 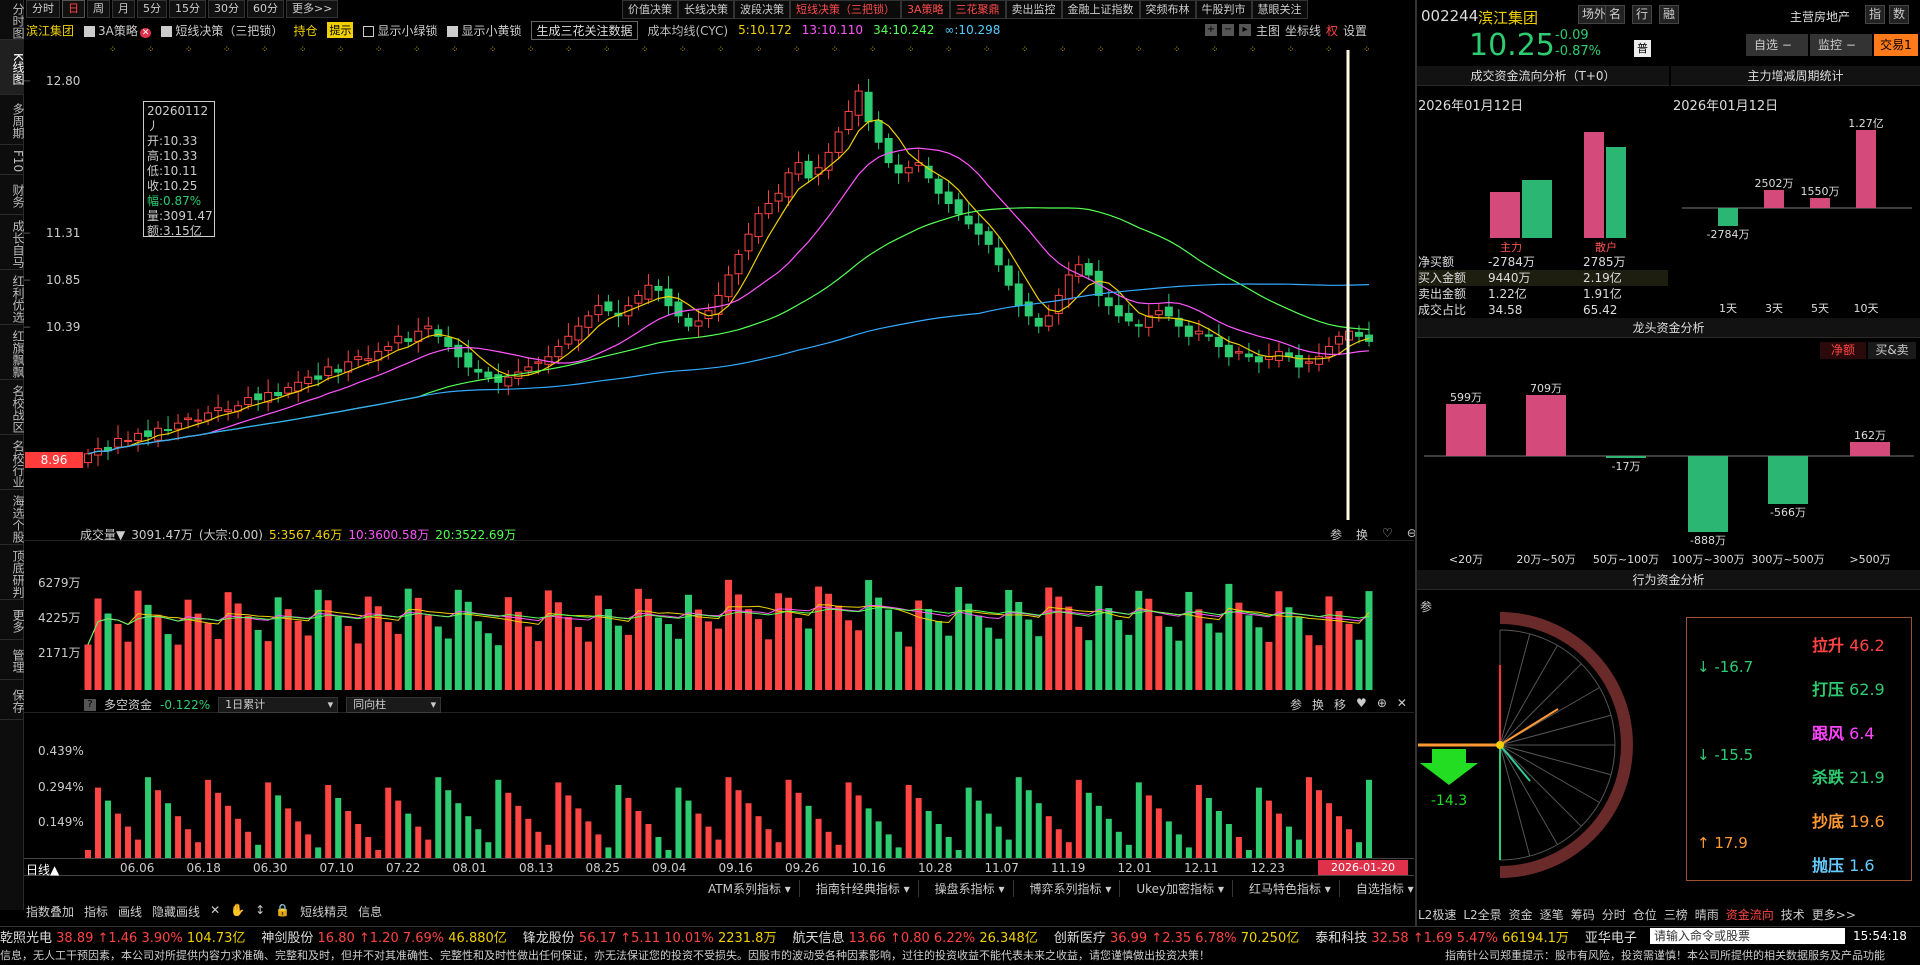 What do you see at coordinates (1340, 704) in the screenshot?
I see `duokong-tool-icon: 移` at bounding box center [1340, 704].